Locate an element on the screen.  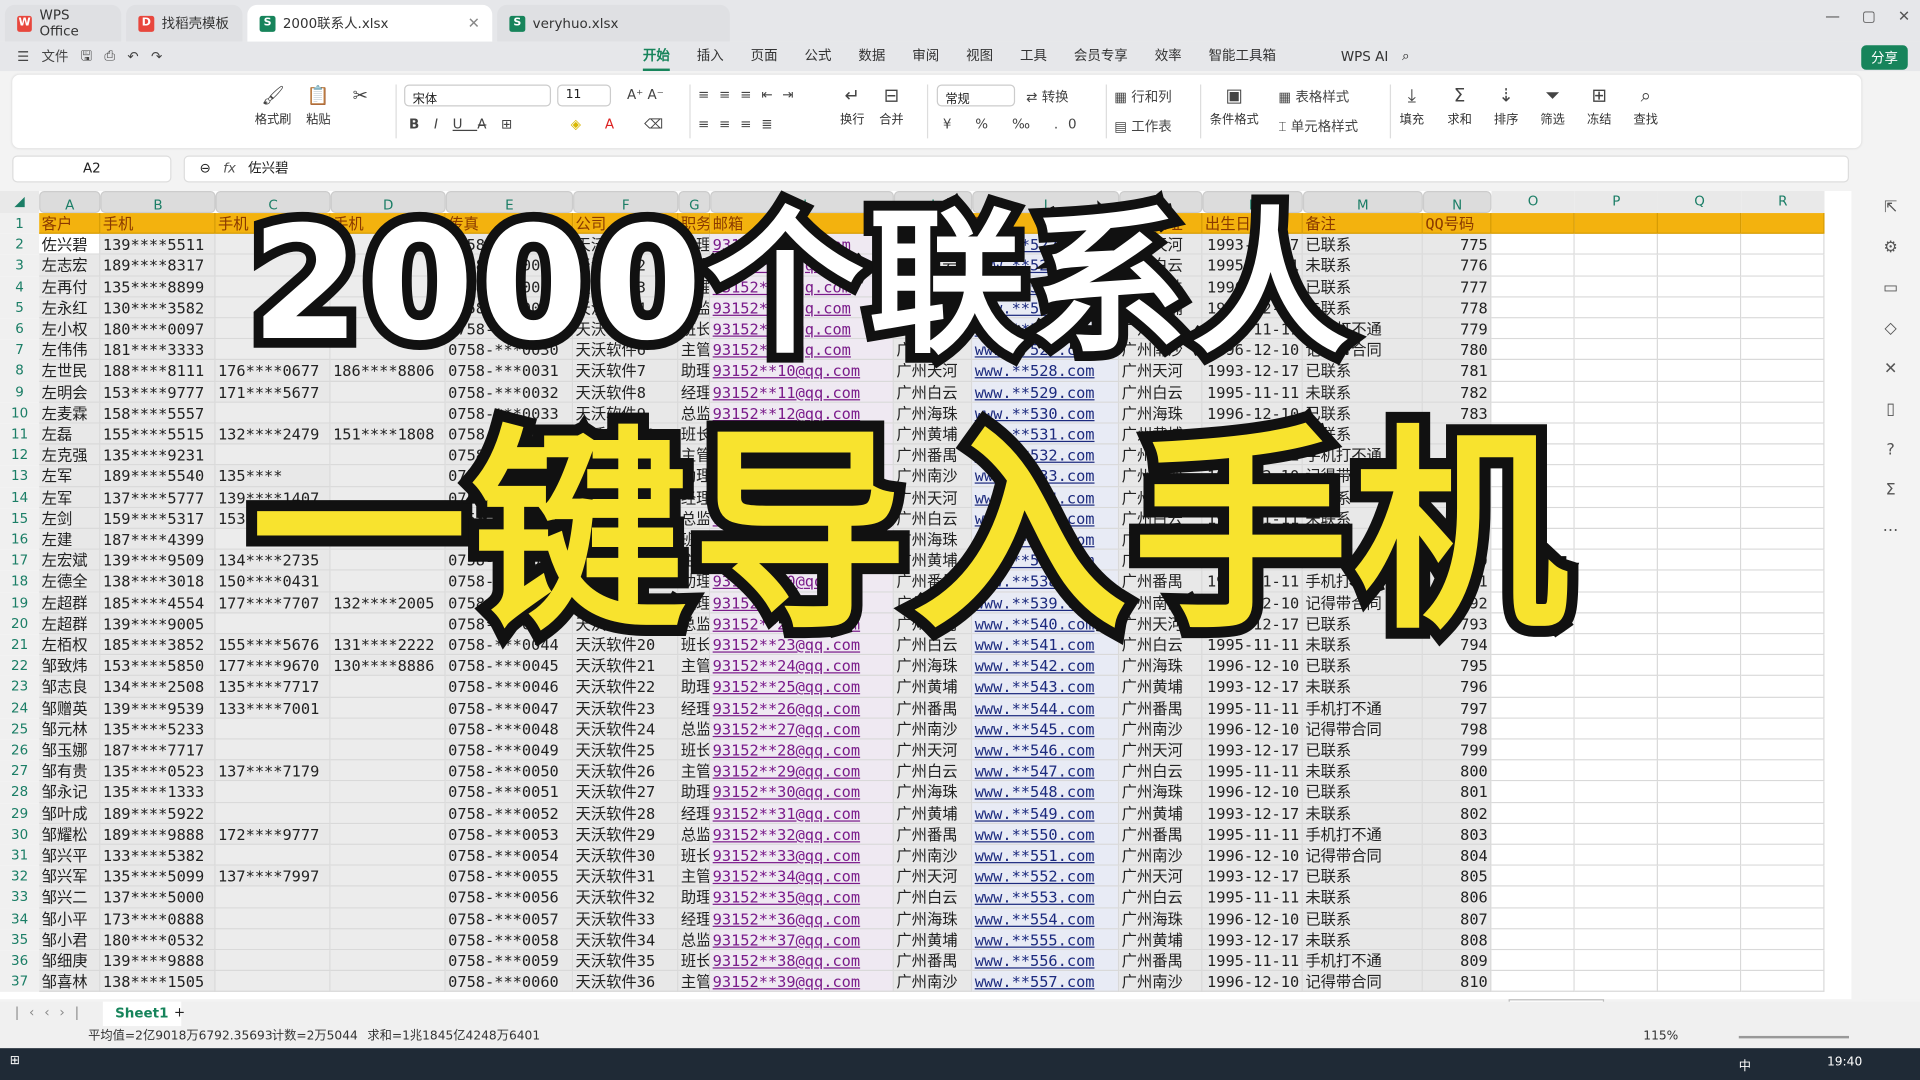
cell: 134****2735 is located at coordinates (273, 561).